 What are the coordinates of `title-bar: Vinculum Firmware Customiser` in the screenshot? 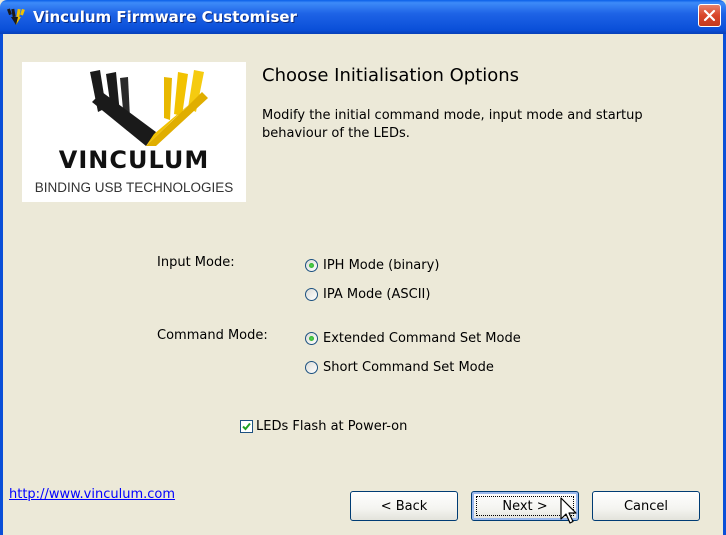 It's located at (363, 17).